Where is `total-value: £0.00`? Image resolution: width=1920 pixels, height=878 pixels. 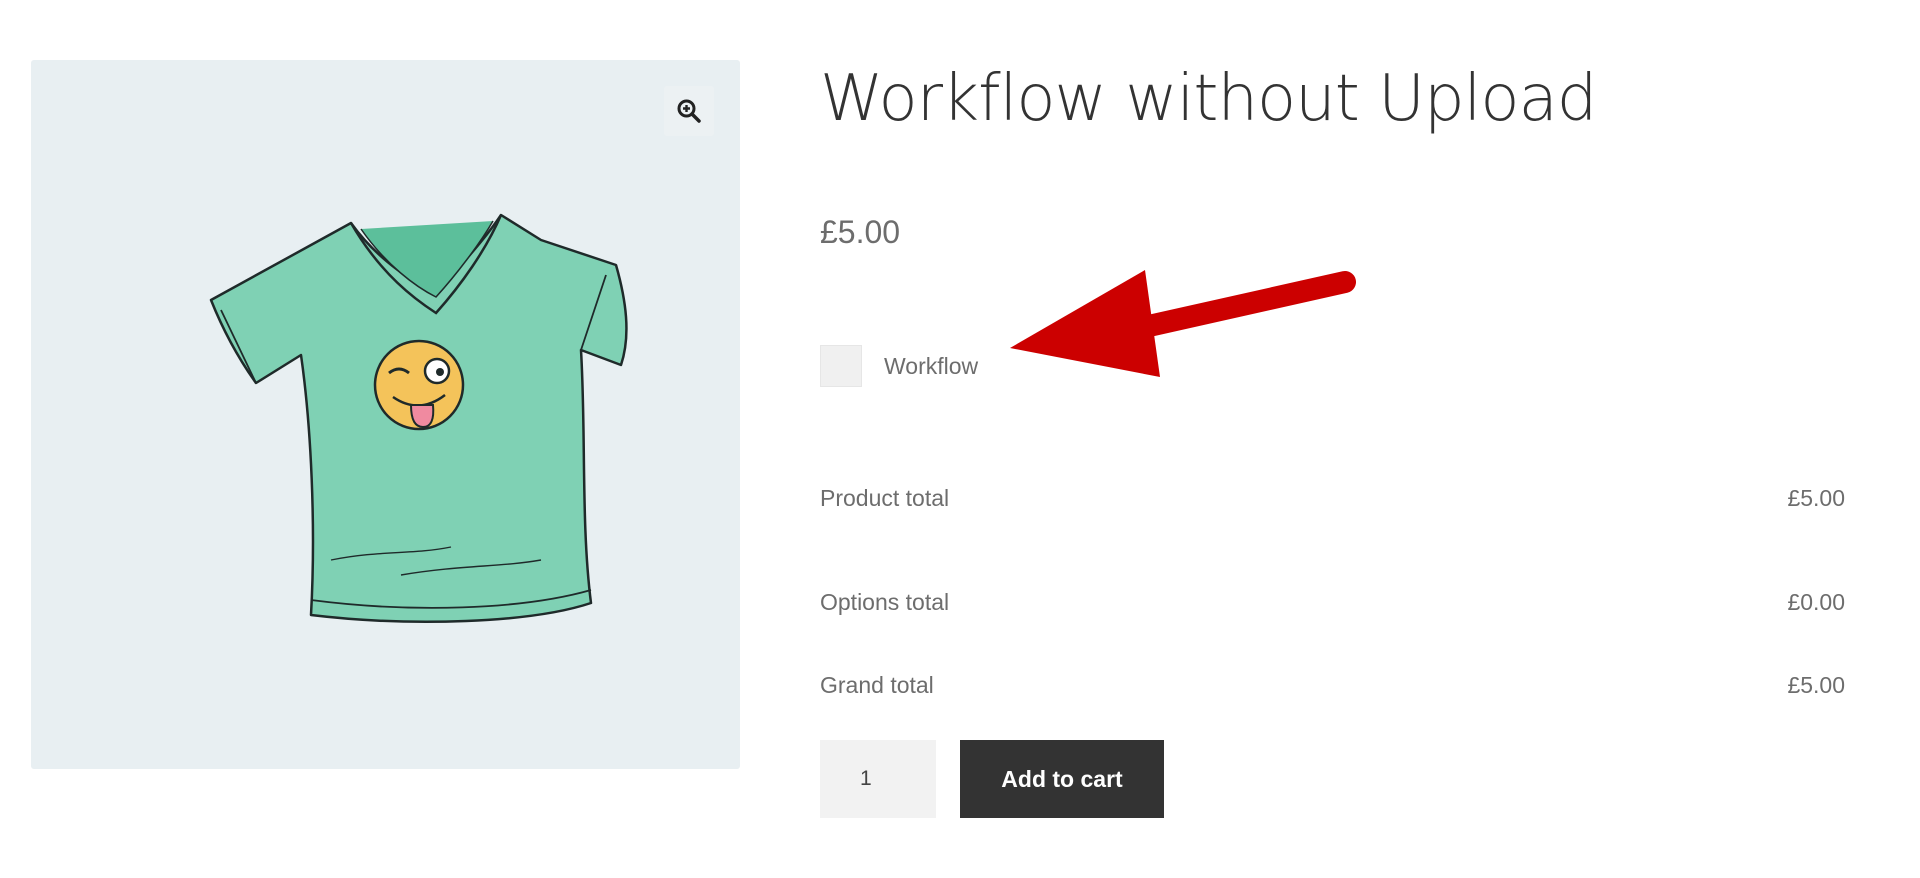
total-value: £0.00 is located at coordinates (1816, 602).